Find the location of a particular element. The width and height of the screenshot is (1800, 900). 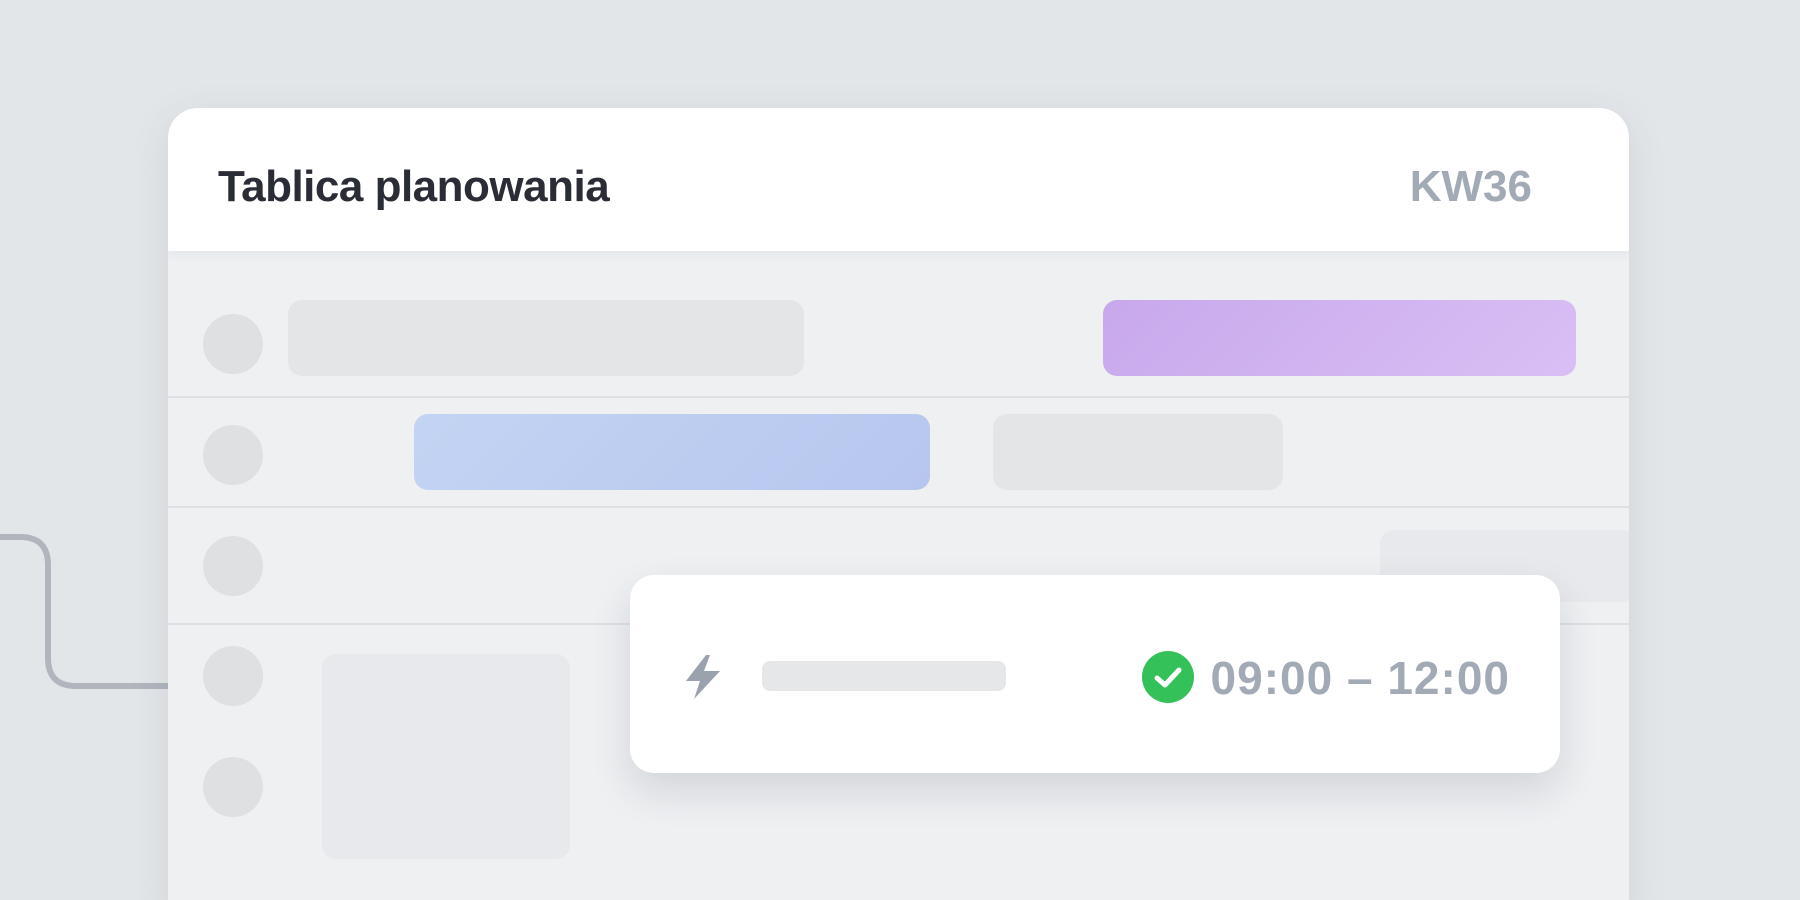

bolt-icon is located at coordinates (703, 677).